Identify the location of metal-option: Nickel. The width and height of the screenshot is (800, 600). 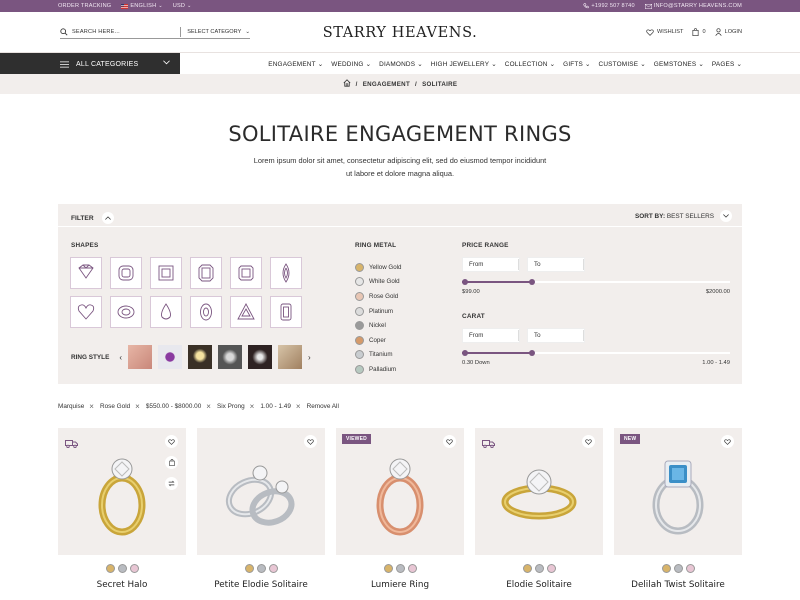
(378, 325).